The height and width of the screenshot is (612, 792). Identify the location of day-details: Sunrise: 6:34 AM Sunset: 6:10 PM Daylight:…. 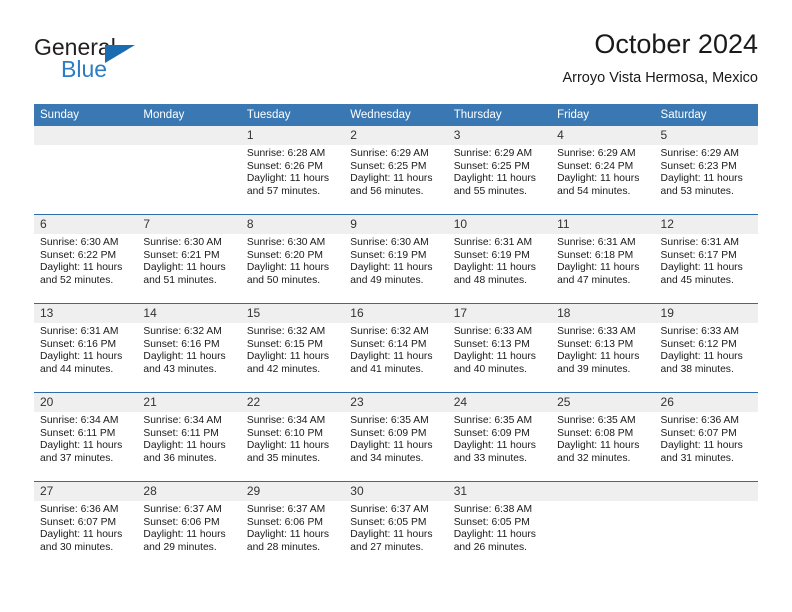
(292, 438).